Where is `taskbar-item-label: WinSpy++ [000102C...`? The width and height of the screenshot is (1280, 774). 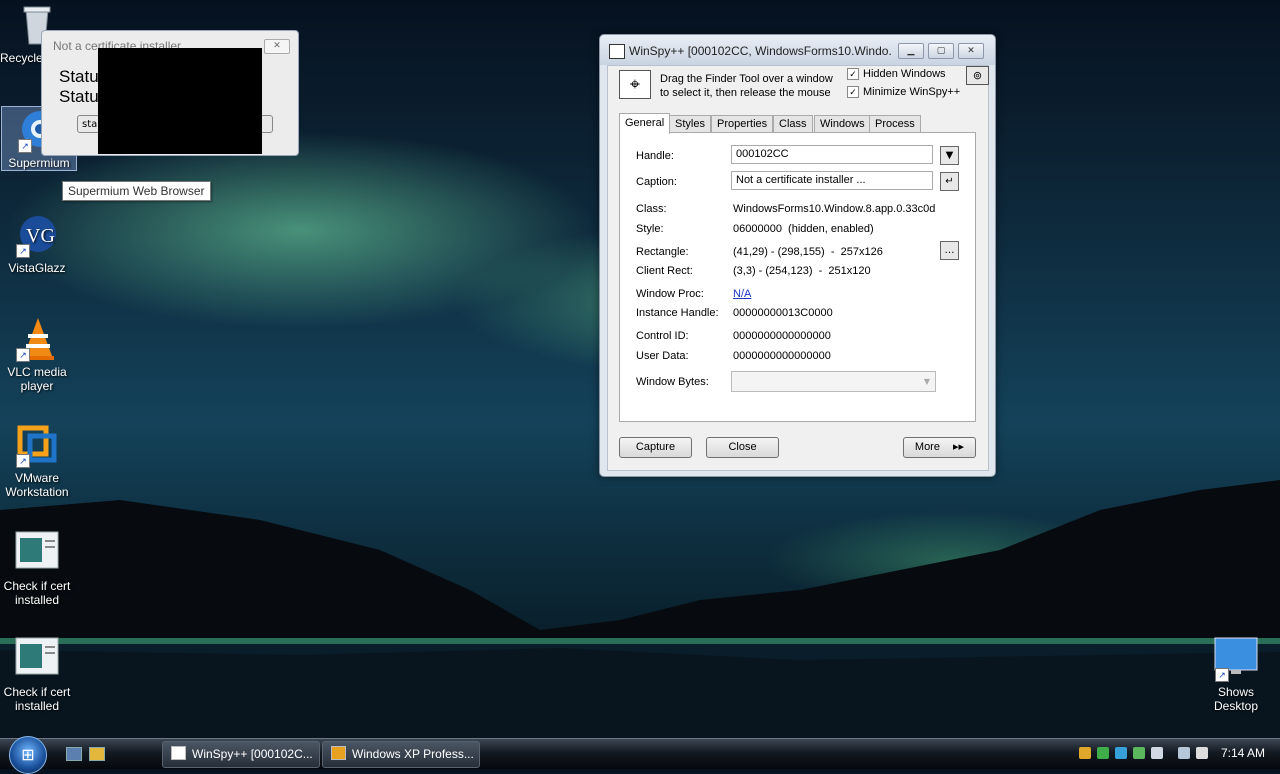 taskbar-item-label: WinSpy++ [000102C... is located at coordinates (252, 754).